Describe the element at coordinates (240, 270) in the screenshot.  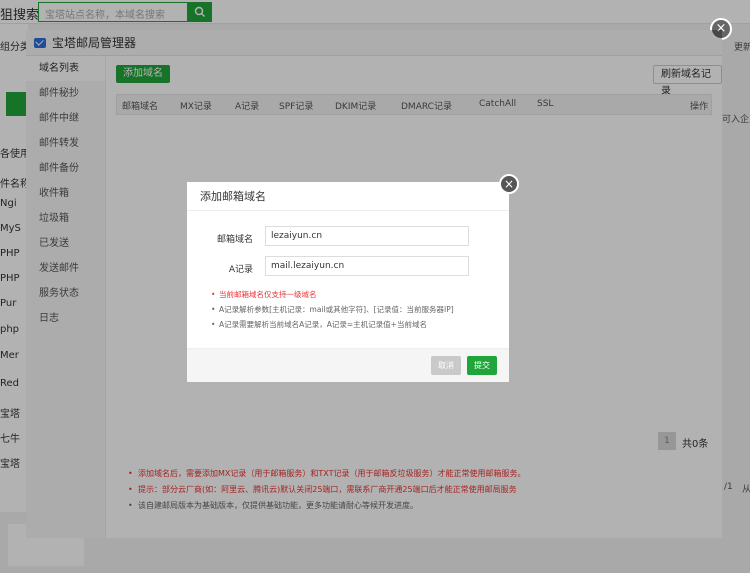
I see `a-record-label: A记录` at that location.